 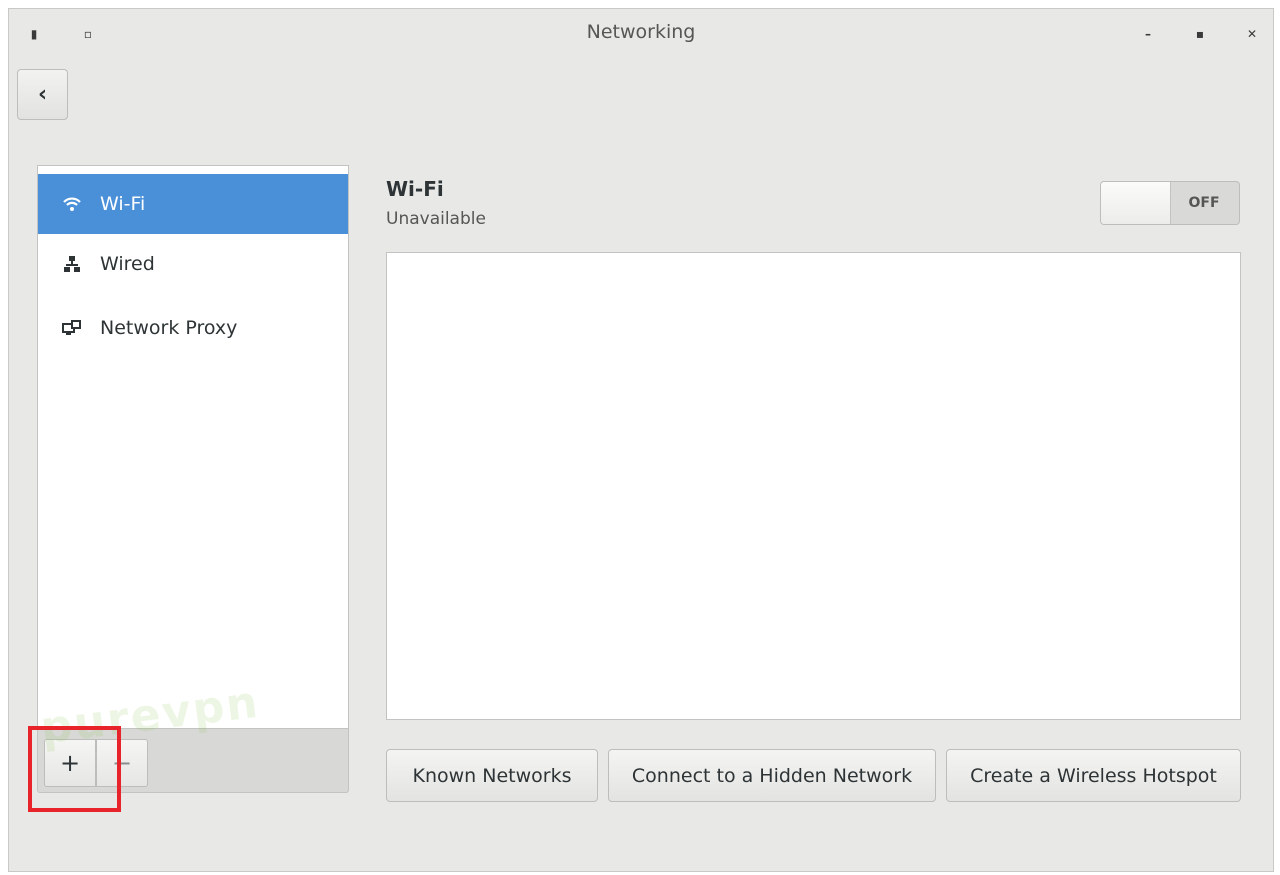 I want to click on toggle-knob, so click(x=1136, y=203).